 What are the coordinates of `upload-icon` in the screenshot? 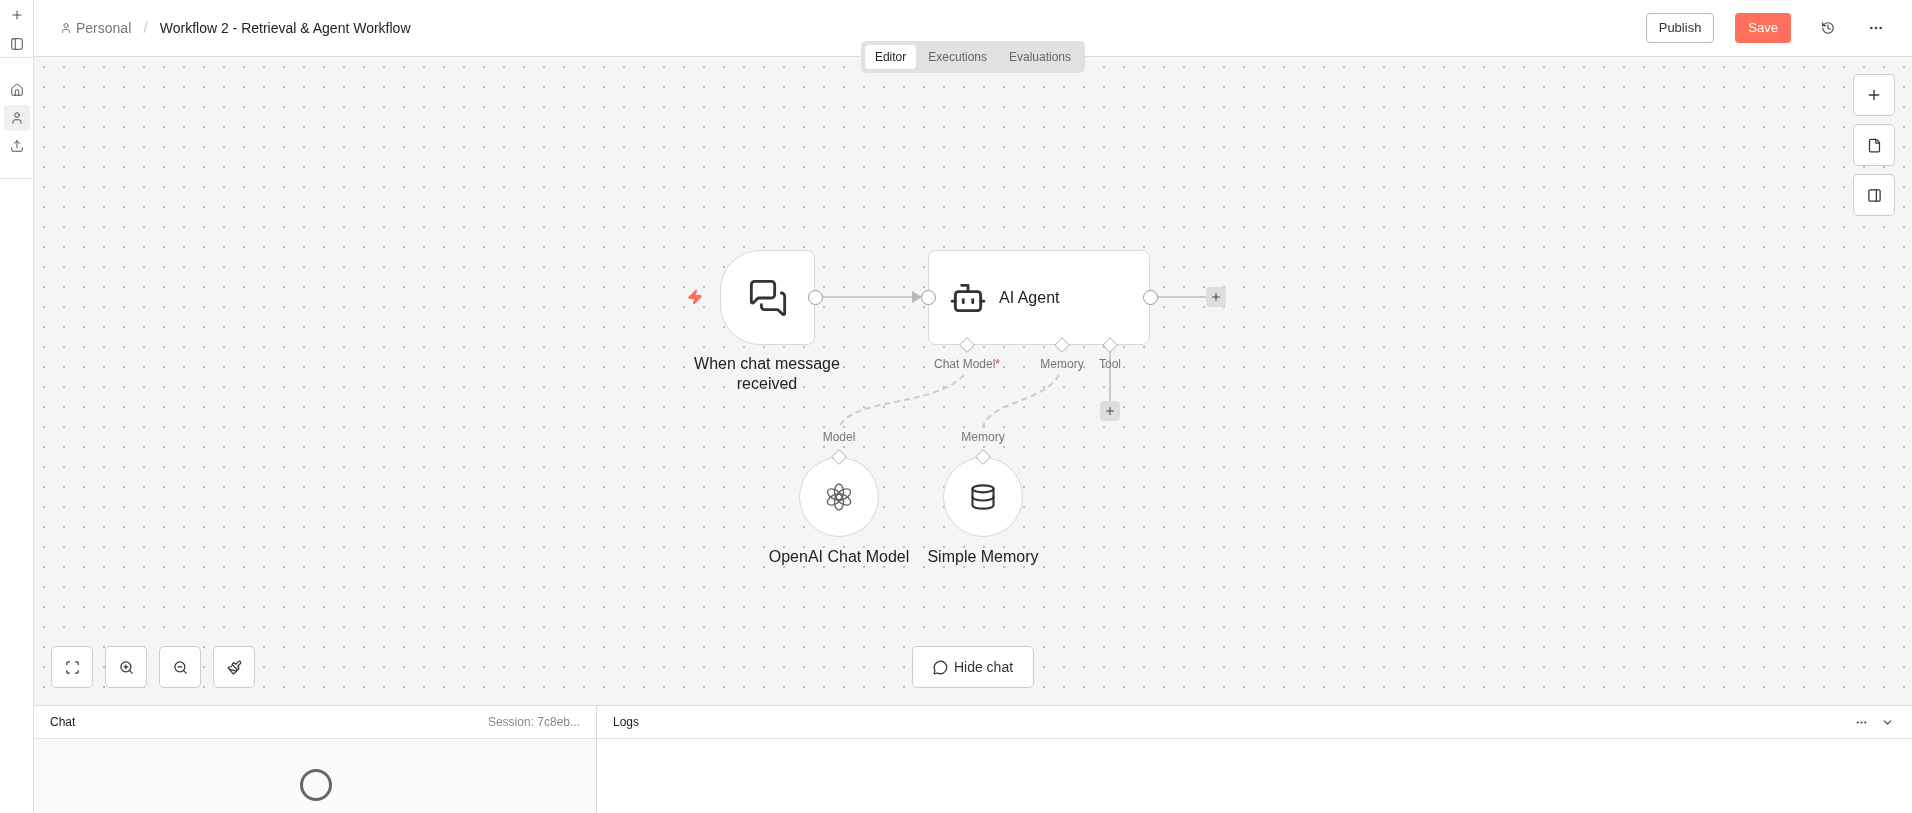 It's located at (16, 146).